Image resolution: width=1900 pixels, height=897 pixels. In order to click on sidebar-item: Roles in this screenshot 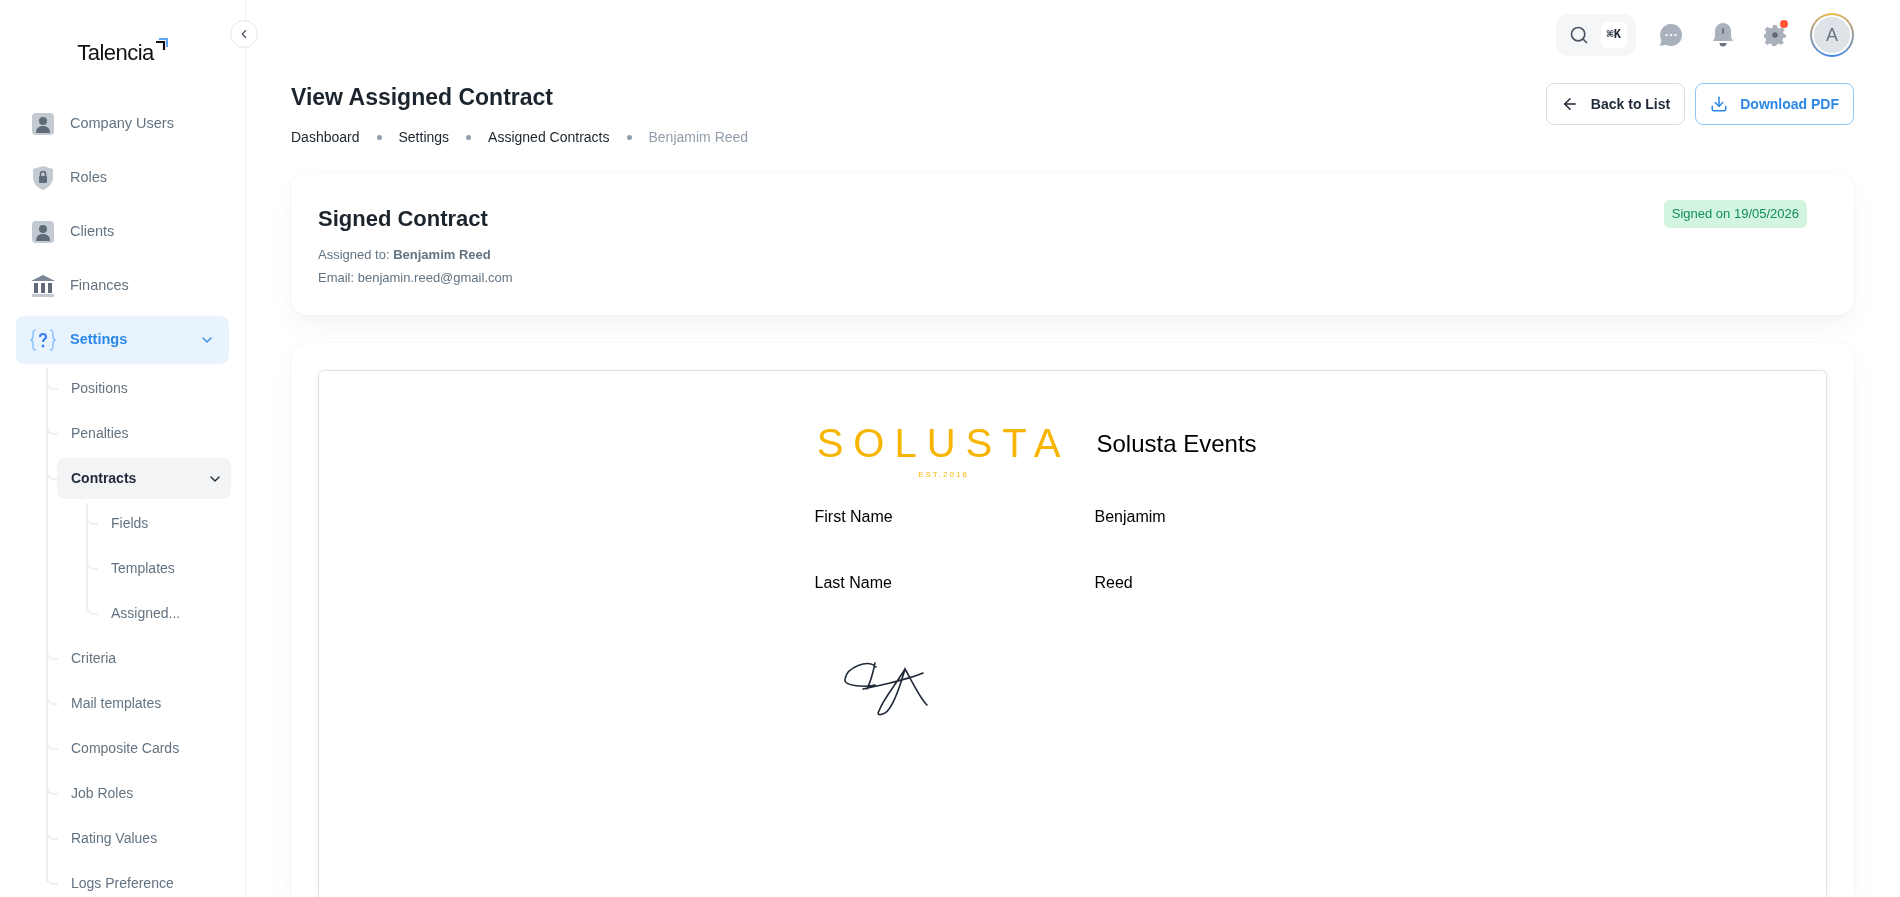, I will do `click(122, 178)`.